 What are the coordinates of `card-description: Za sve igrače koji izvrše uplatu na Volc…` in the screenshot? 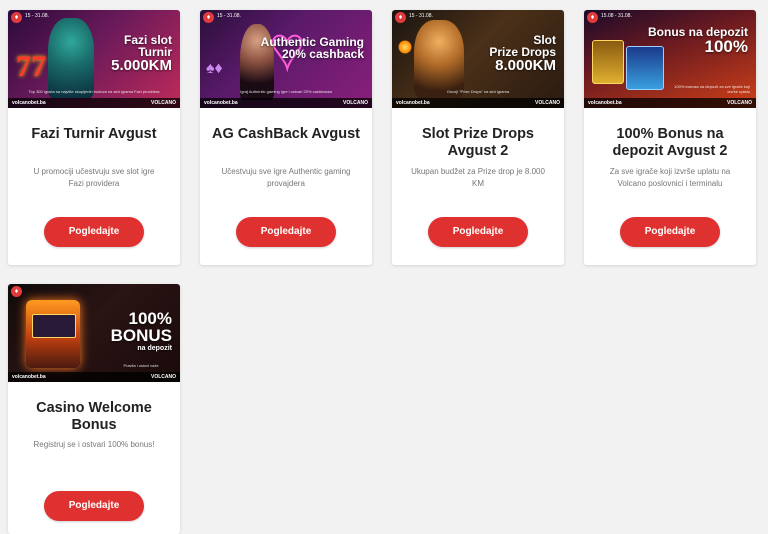 It's located at (670, 177).